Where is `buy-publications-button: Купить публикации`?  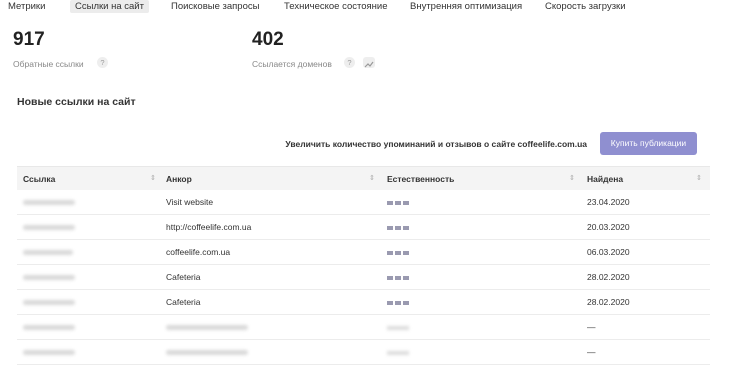 buy-publications-button: Купить публикации is located at coordinates (648, 143).